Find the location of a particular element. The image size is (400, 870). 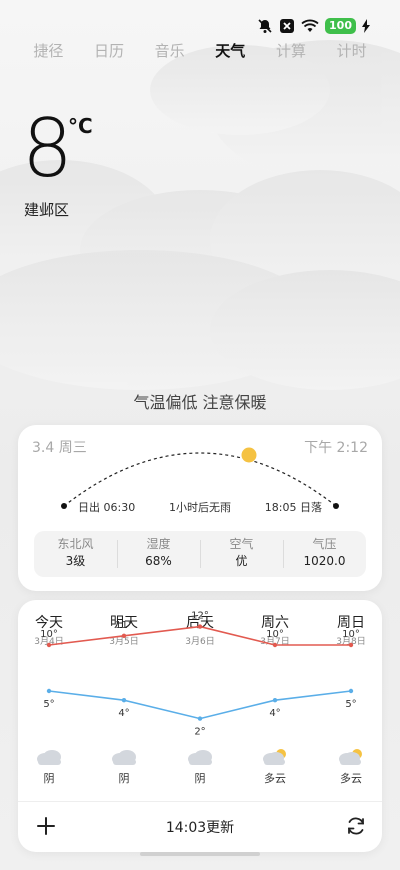

stat-label: 气压 is located at coordinates (324, 544).